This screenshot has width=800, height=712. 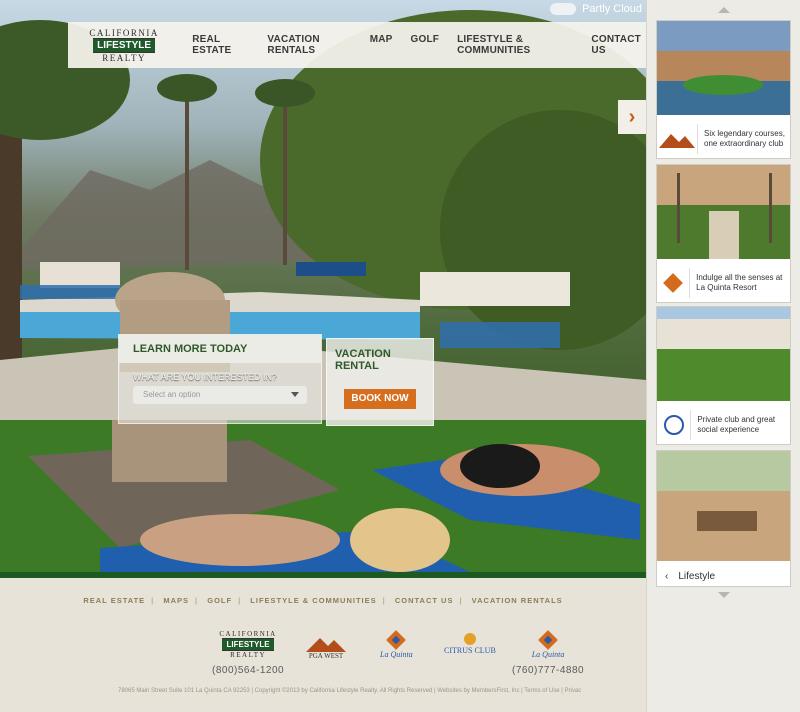 I want to click on site-logo: CALIFORNIA LIFESTYLE REALTY, so click(x=124, y=45).